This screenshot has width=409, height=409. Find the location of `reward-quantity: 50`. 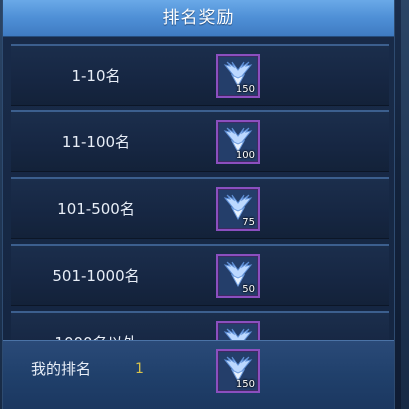

reward-quantity: 50 is located at coordinates (248, 289).